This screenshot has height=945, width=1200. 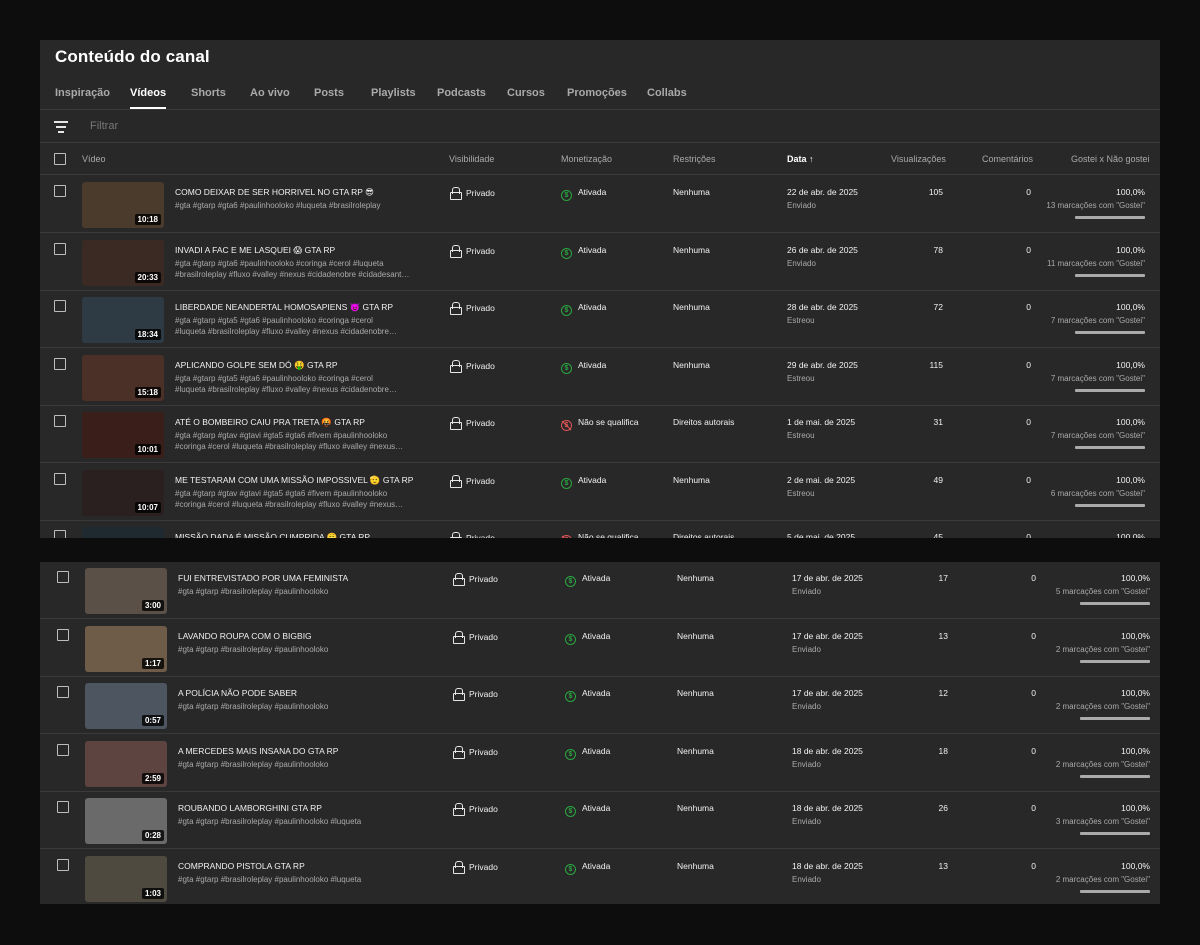 I want to click on tab-playlists: Playlists, so click(x=393, y=93).